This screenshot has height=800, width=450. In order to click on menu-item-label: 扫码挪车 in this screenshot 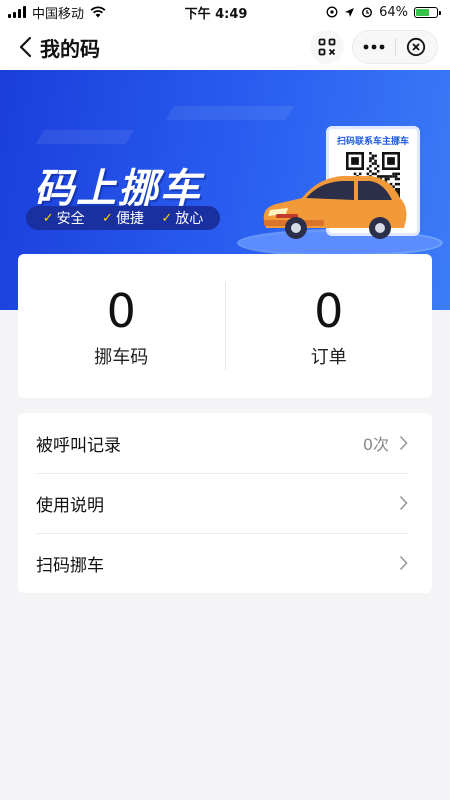, I will do `click(70, 565)`.